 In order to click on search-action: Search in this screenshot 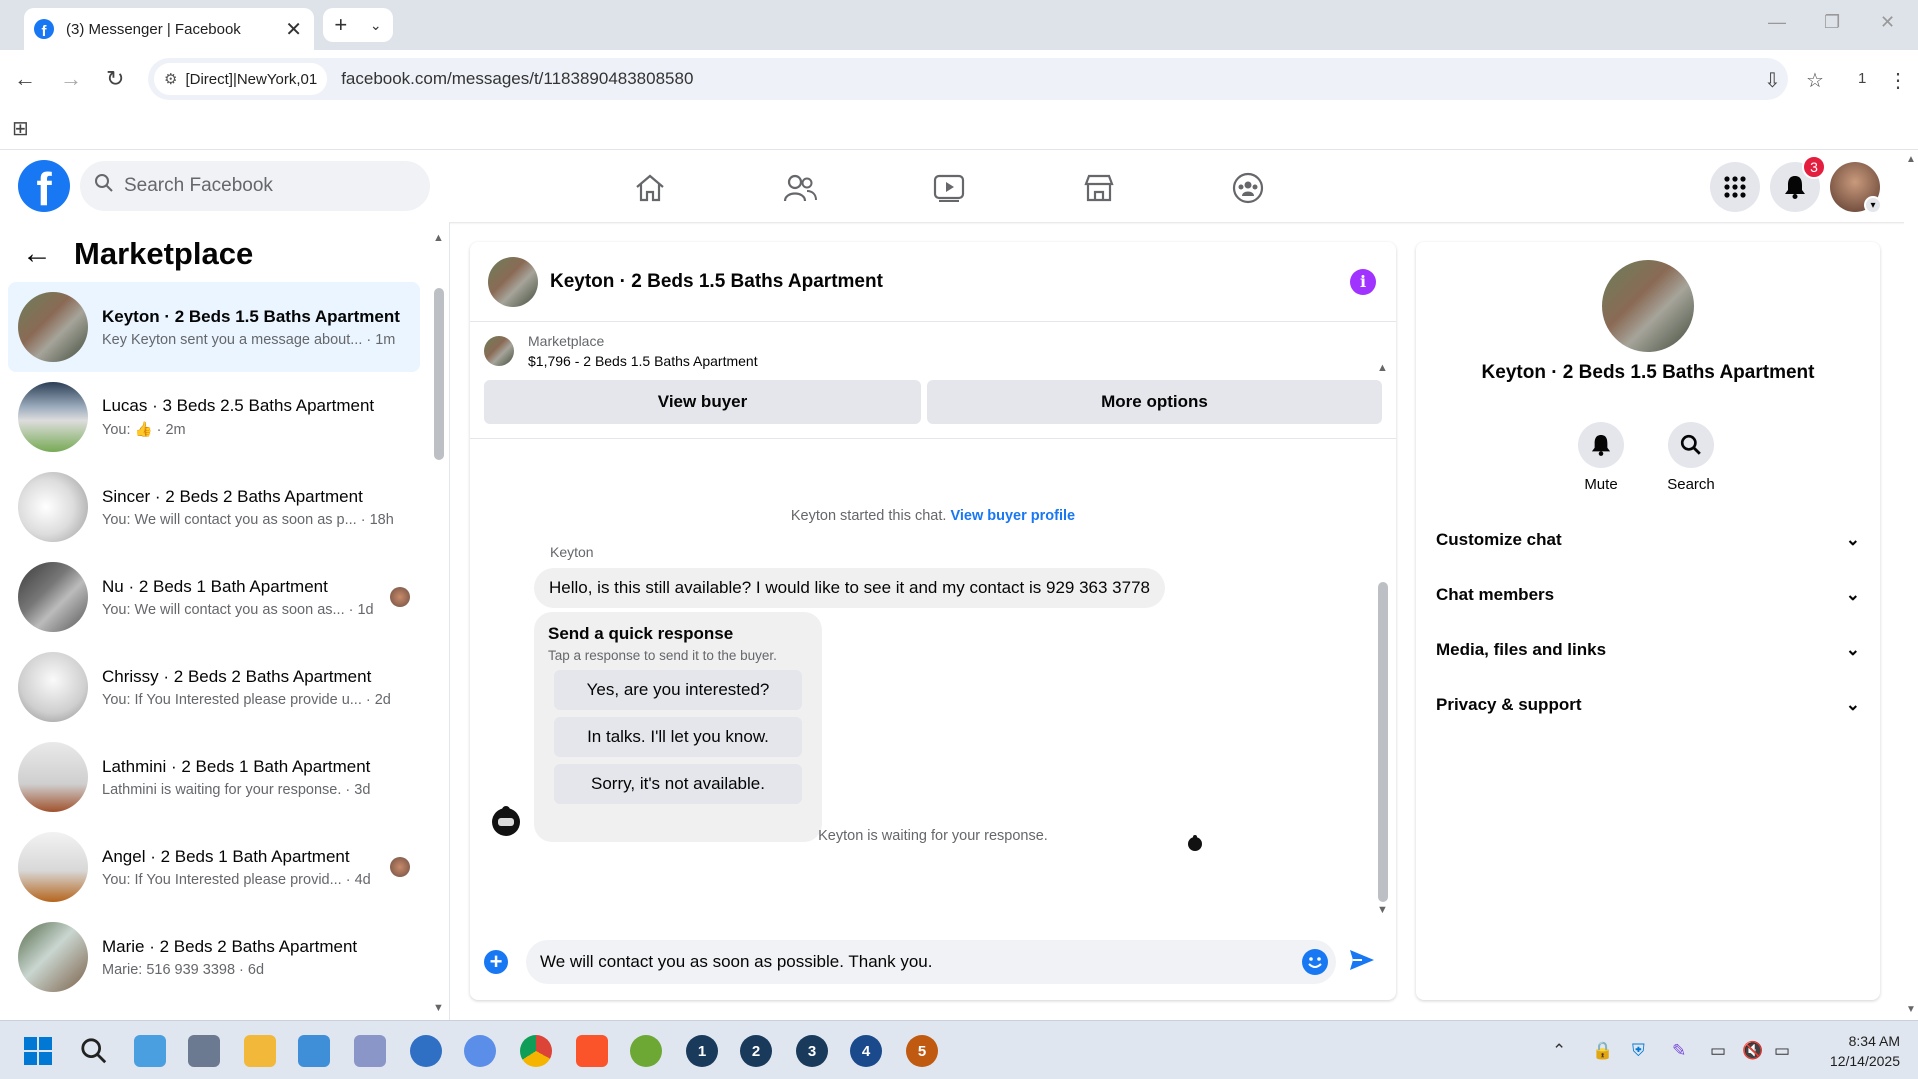, I will do `click(1691, 457)`.